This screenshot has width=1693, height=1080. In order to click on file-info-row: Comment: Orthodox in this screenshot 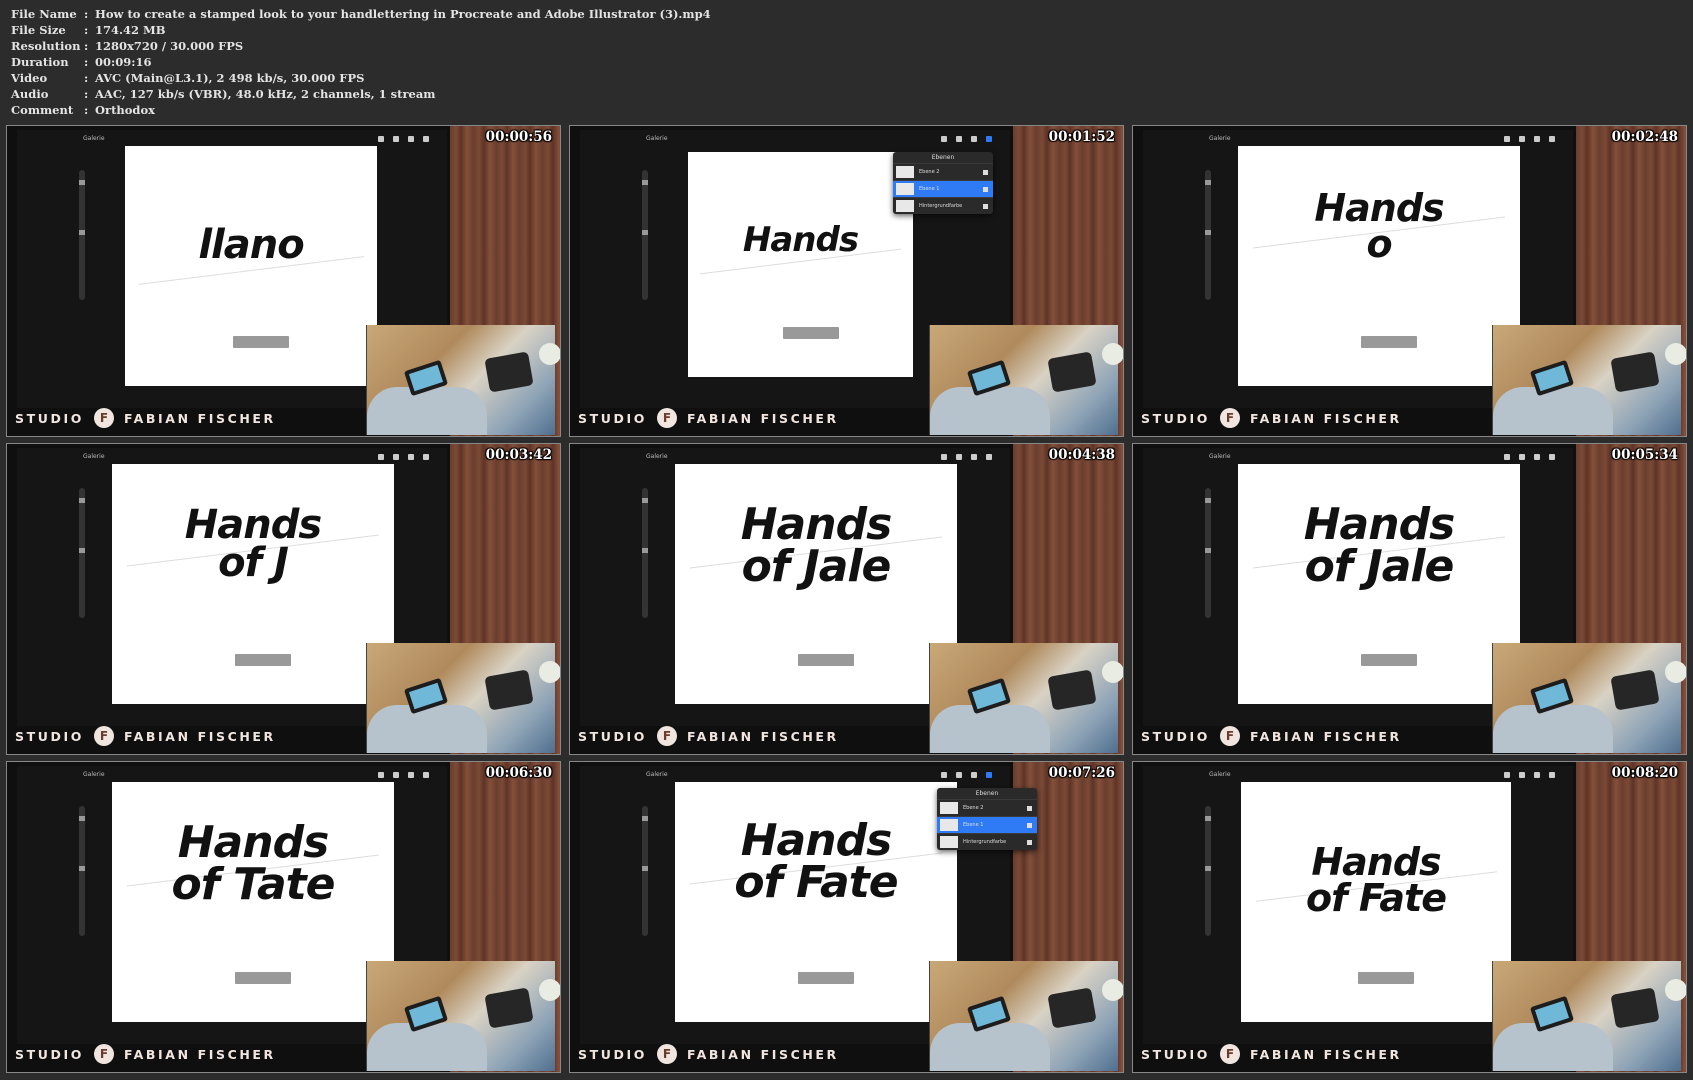, I will do `click(83, 110)`.